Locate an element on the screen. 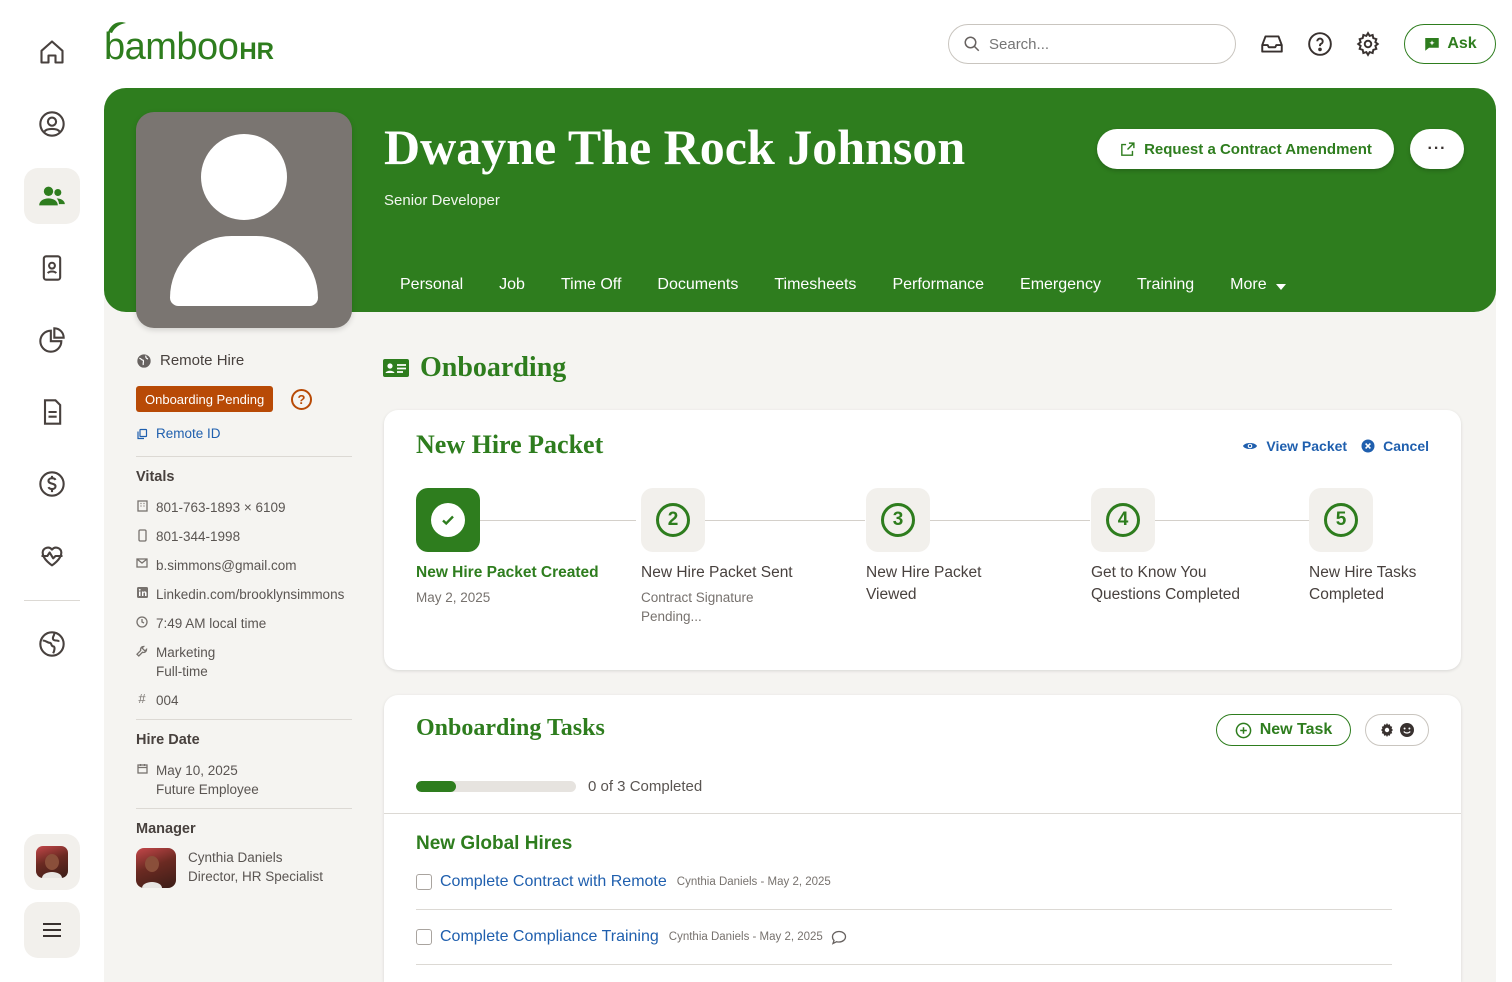  phone-icon is located at coordinates (142, 535).